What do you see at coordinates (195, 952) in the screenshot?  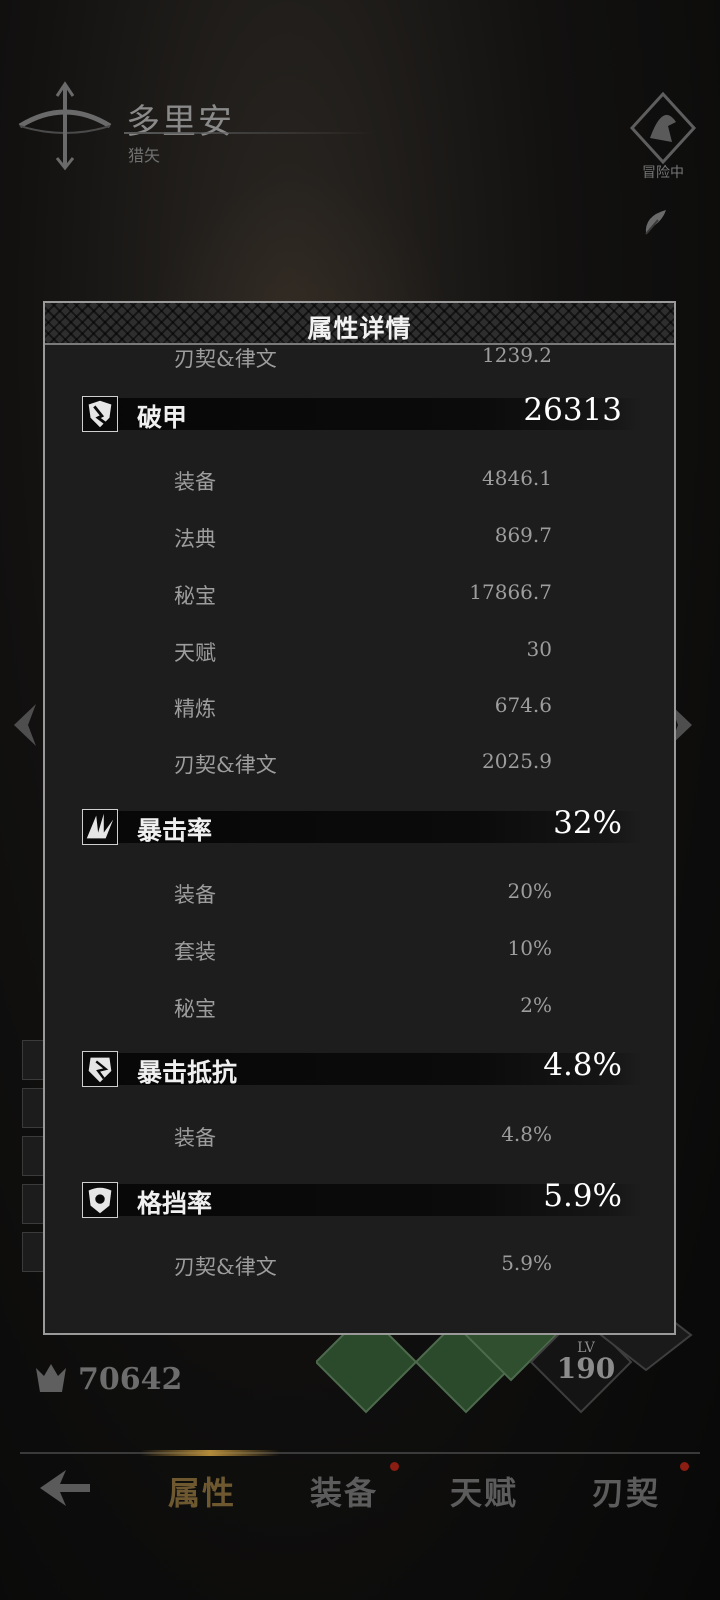 I see `breakdown-label: 套装` at bounding box center [195, 952].